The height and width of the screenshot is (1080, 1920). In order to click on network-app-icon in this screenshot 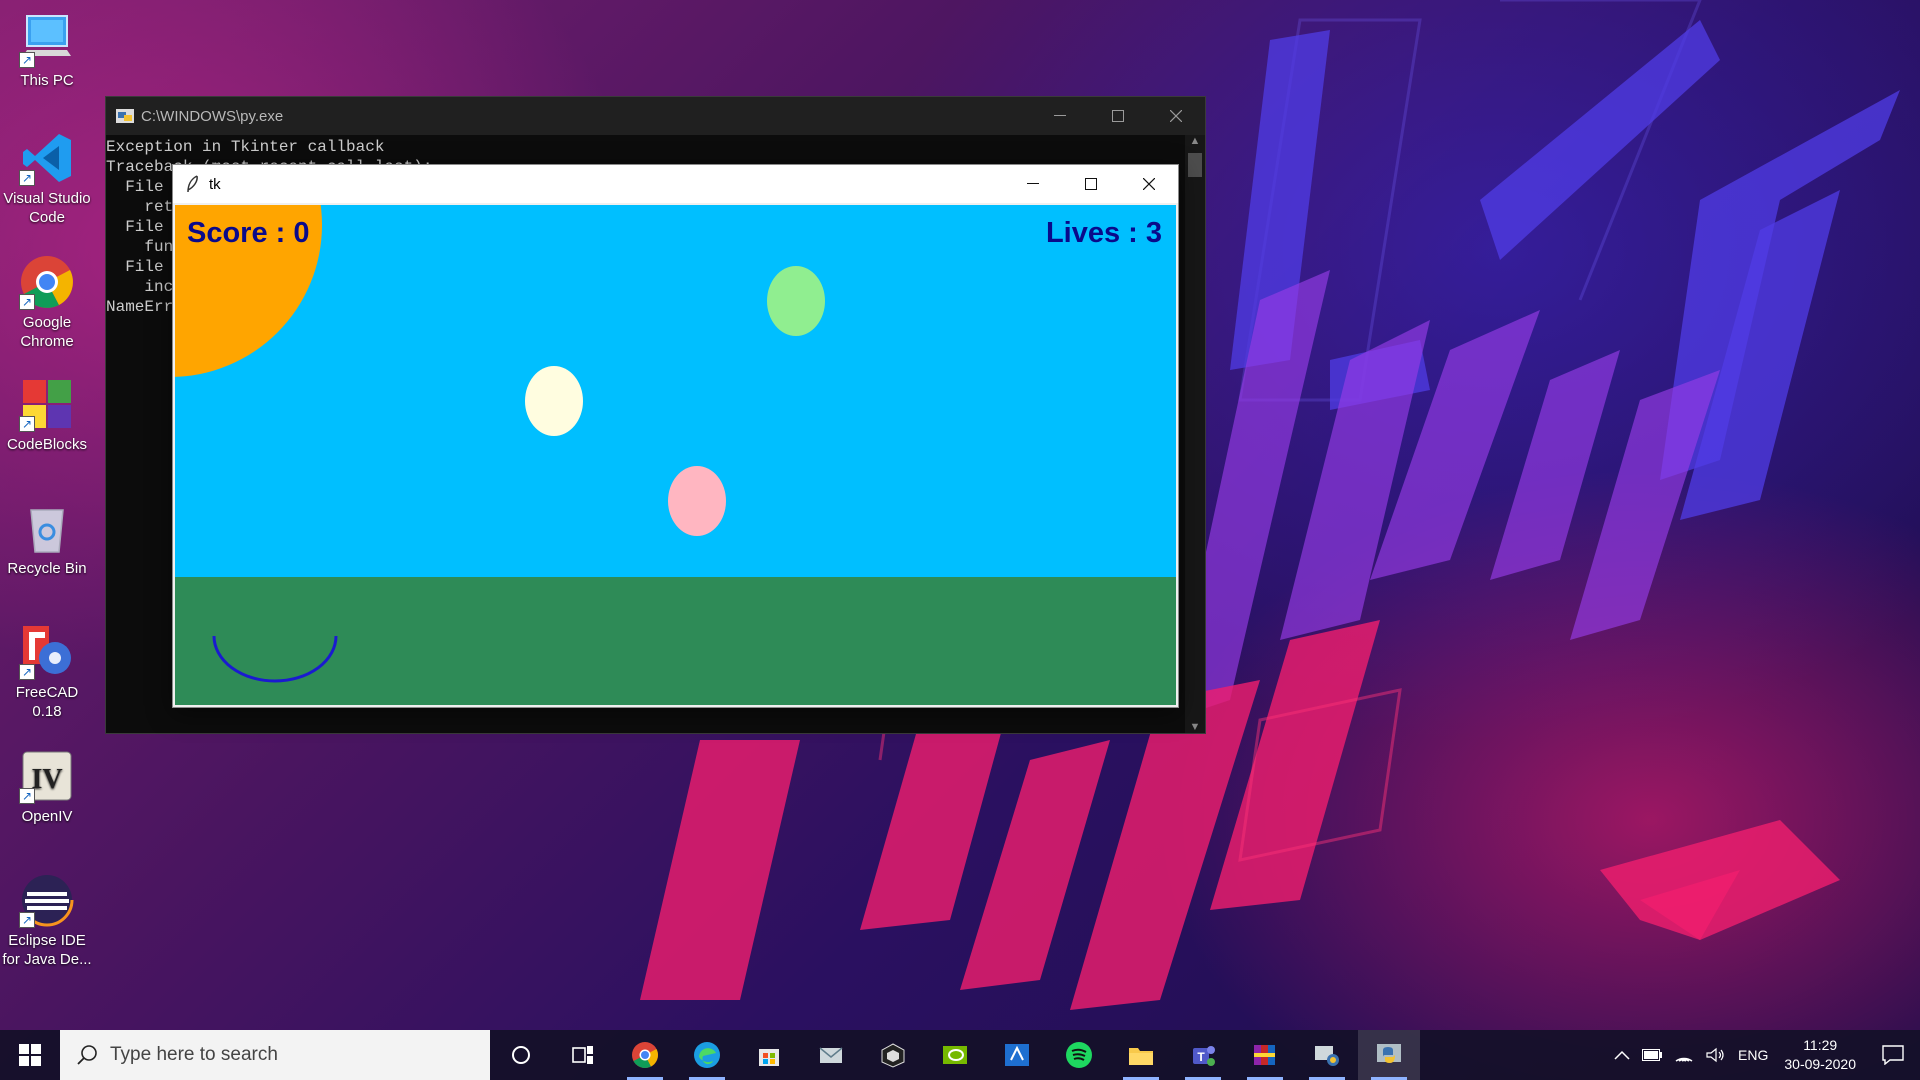, I will do `click(1327, 1056)`.